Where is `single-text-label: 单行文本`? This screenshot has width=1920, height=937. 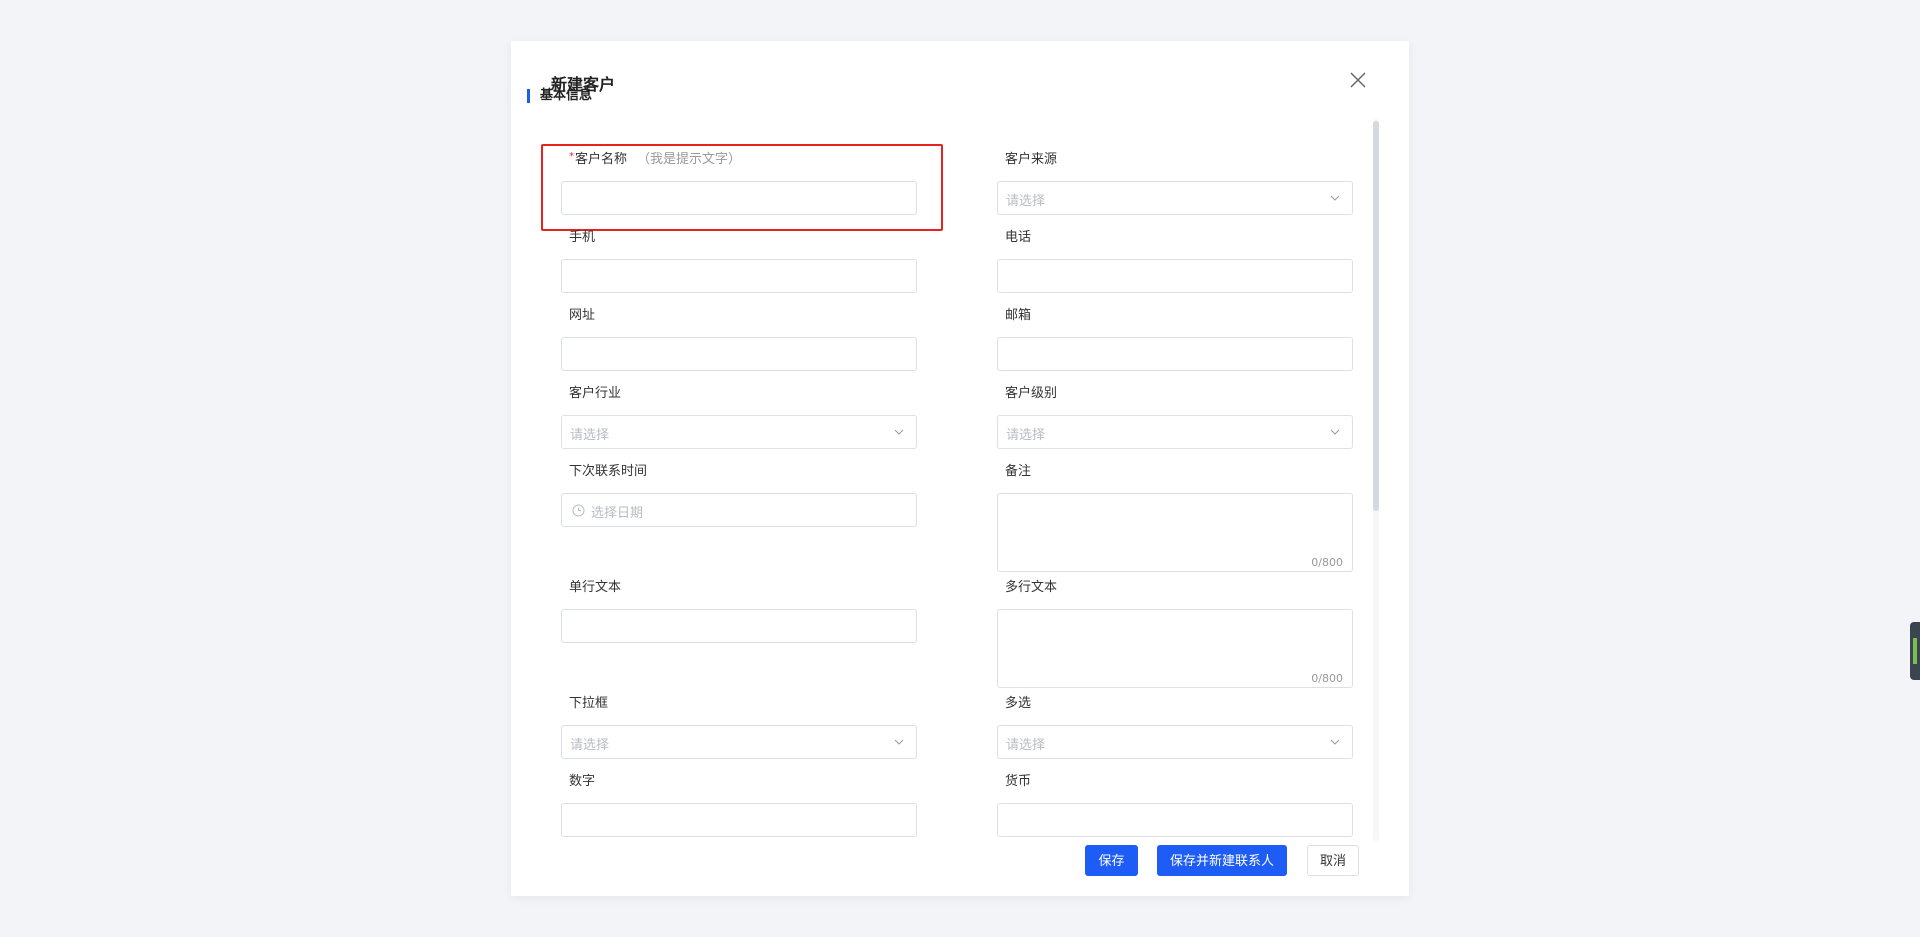
single-text-label: 单行文本 is located at coordinates (595, 587).